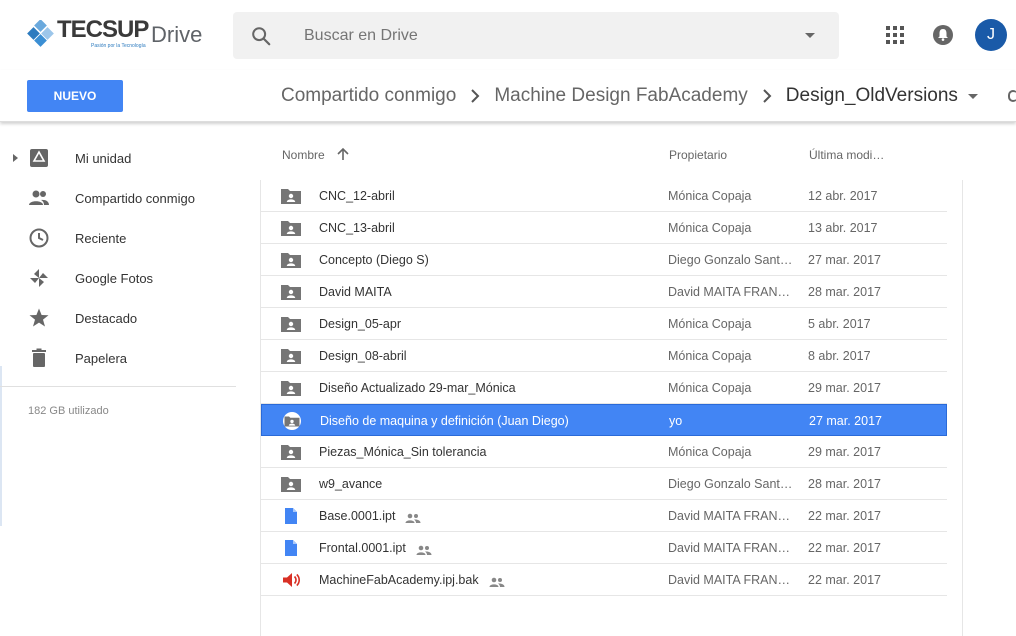 The height and width of the screenshot is (636, 1016). Describe the element at coordinates (845, 421) in the screenshot. I see `file-modified-date: 27 mar. 2017` at that location.